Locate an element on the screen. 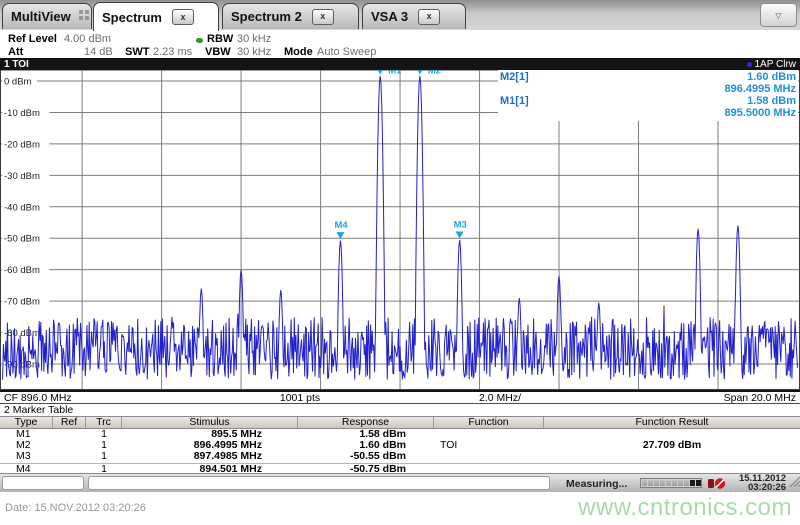 The height and width of the screenshot is (525, 800). y-axis-label: -50 dBm is located at coordinates (22, 239).